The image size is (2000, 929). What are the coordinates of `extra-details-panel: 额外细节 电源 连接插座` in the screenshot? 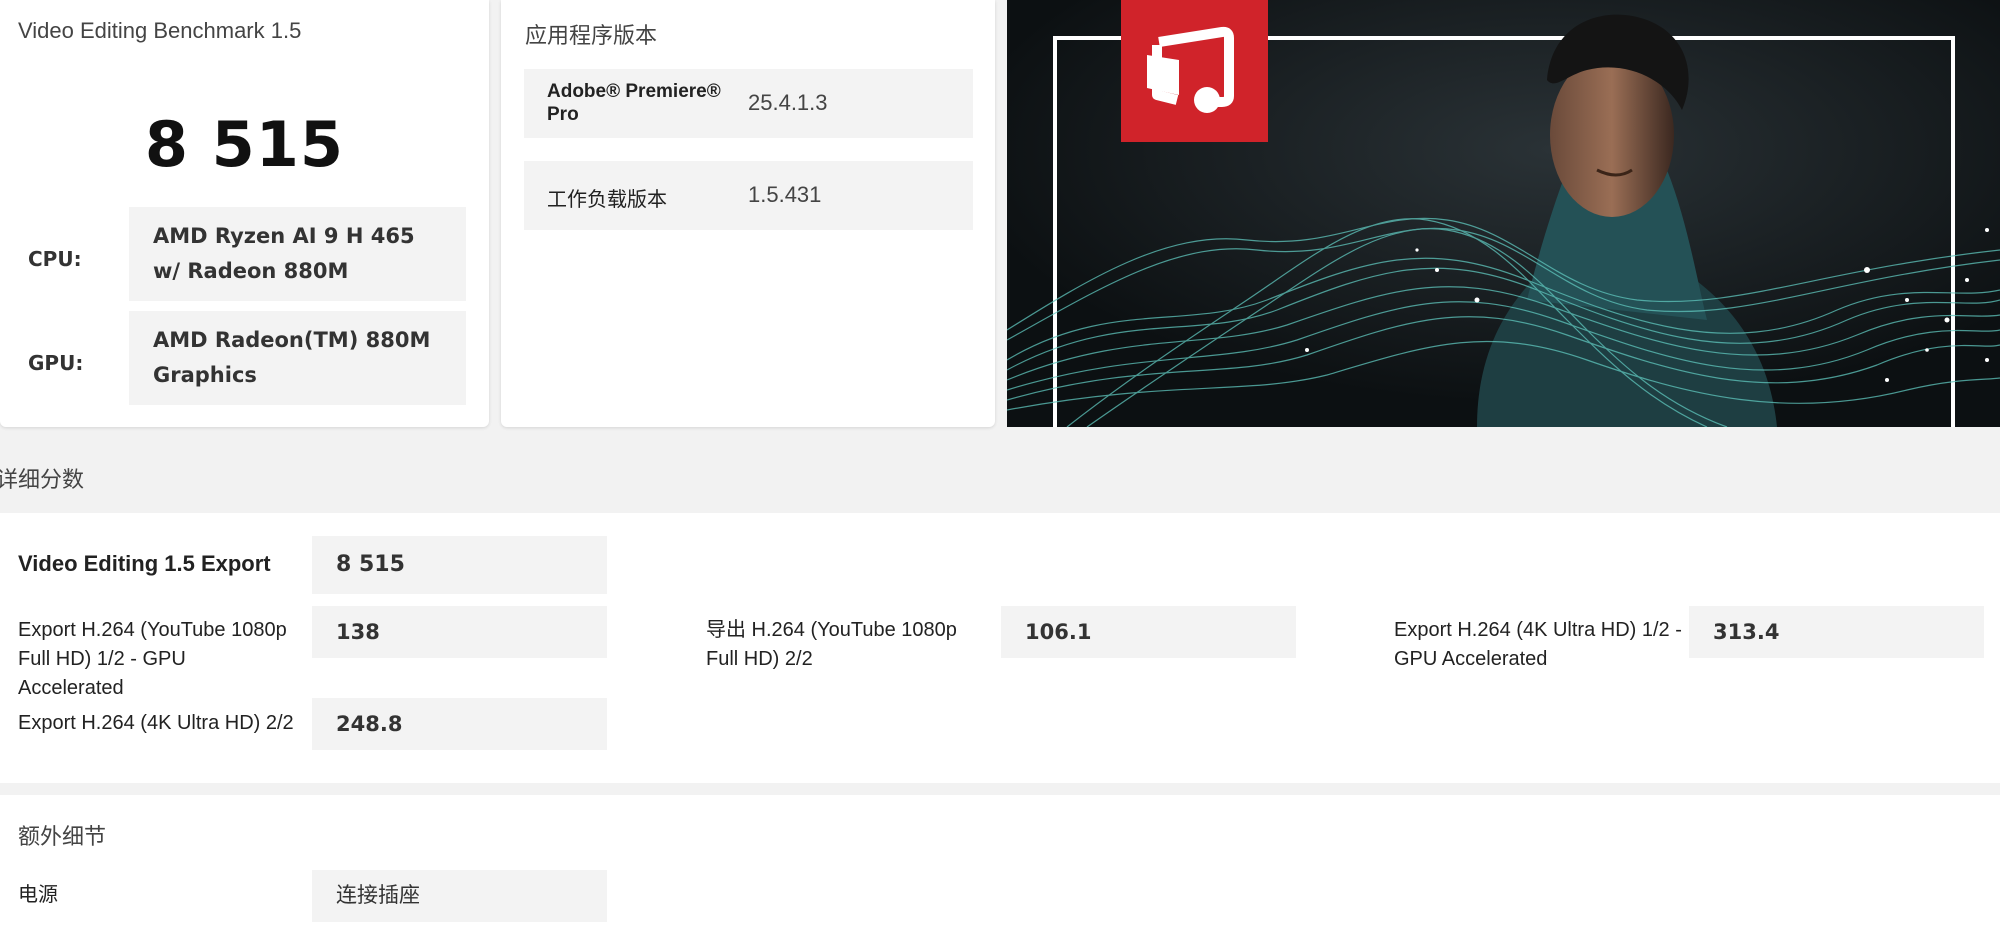 It's located at (1000, 862).